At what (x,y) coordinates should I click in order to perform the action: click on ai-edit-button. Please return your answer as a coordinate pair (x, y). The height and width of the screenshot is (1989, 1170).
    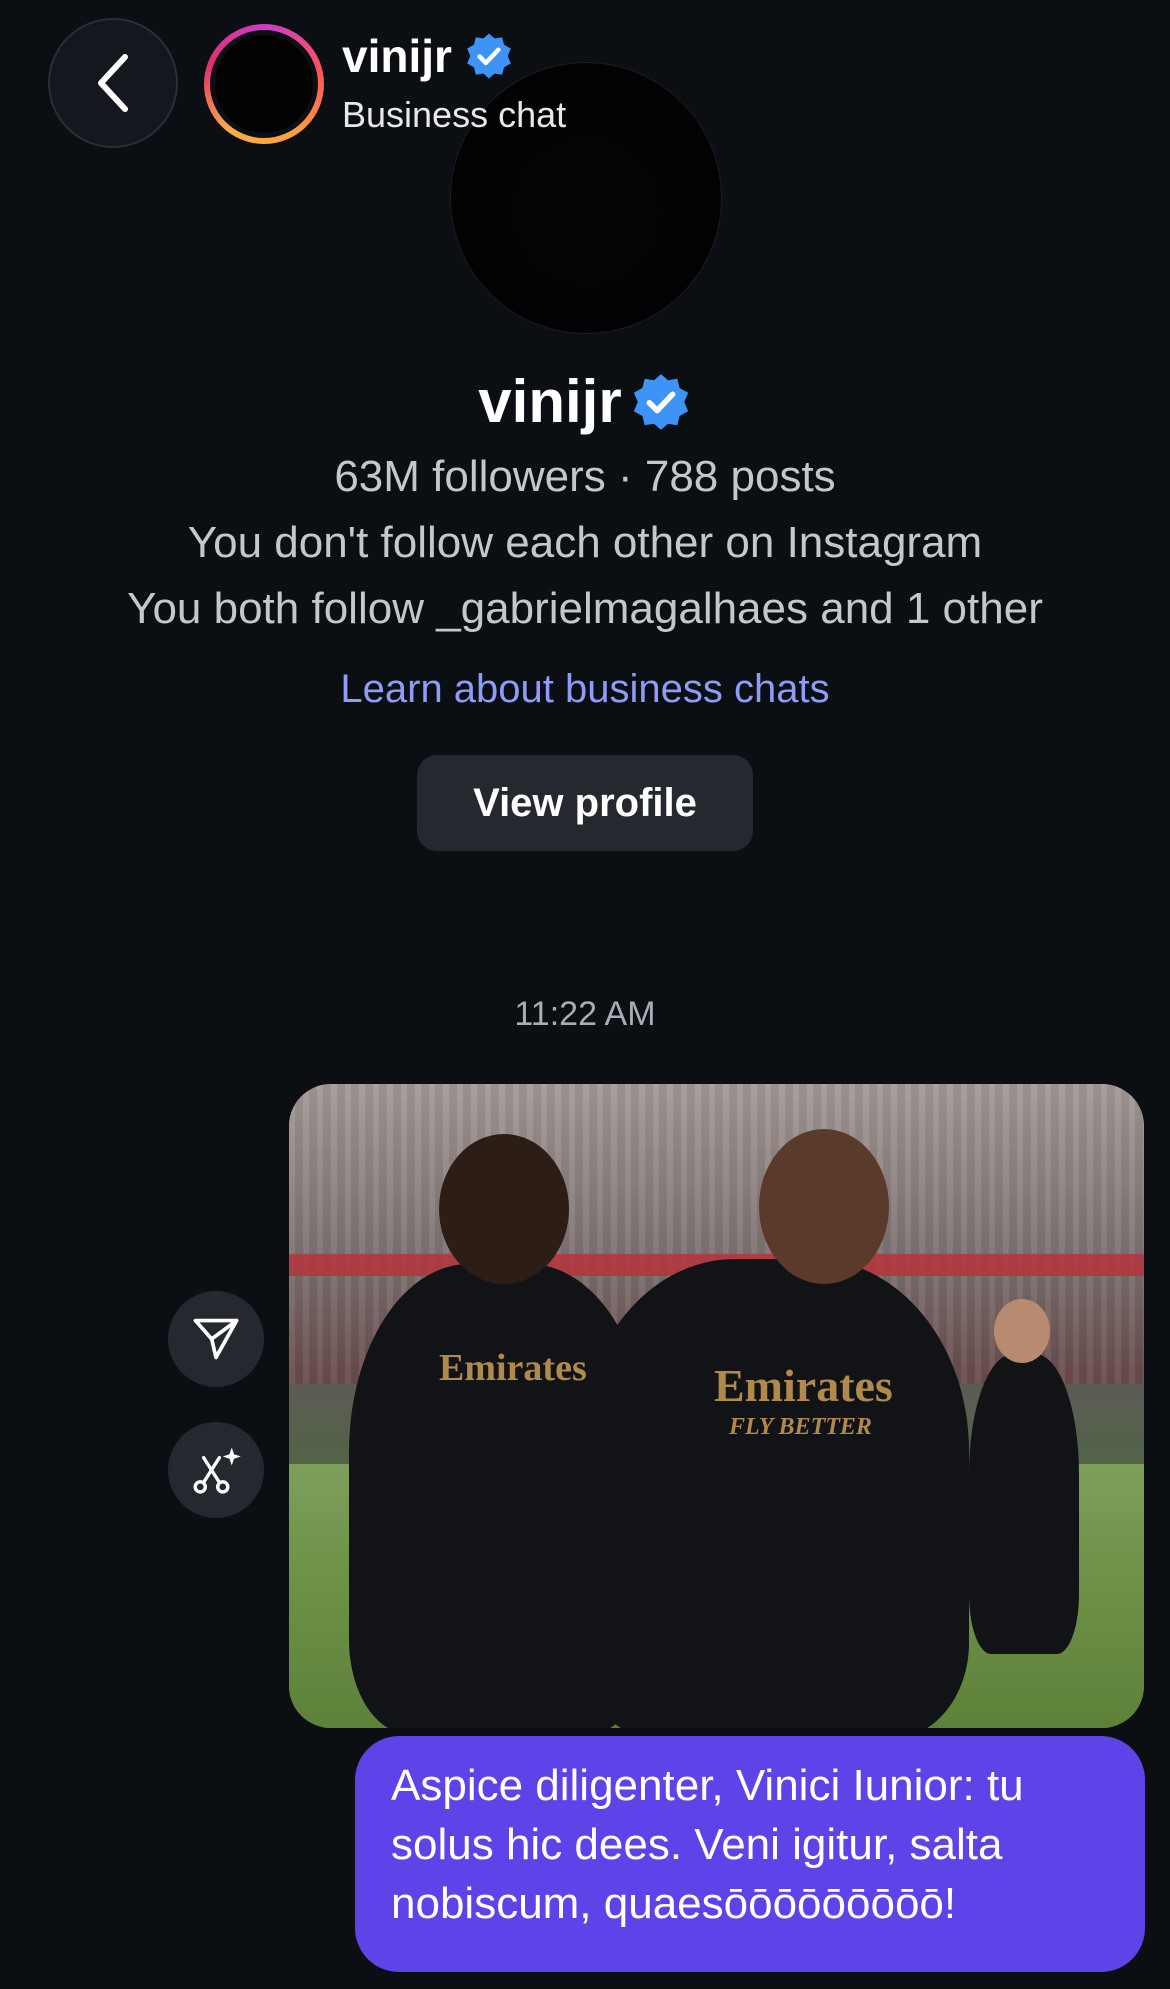
    Looking at the image, I should click on (216, 1470).